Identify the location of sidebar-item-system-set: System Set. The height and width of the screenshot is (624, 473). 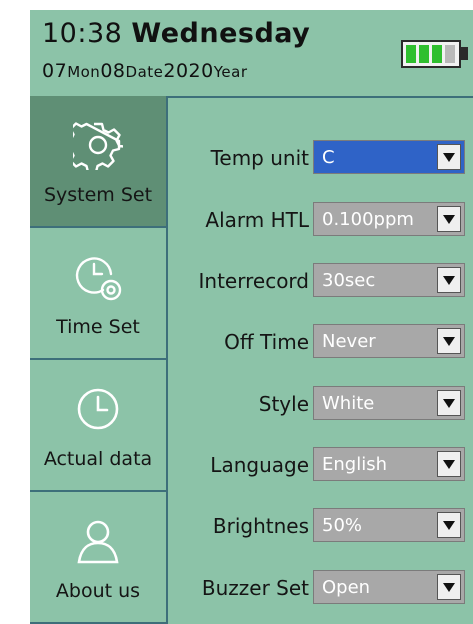
(98, 162).